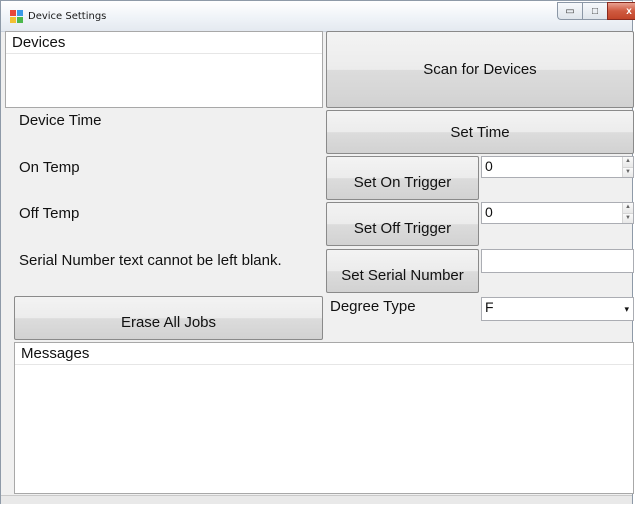 This screenshot has width=635, height=506. What do you see at coordinates (626, 309) in the screenshot?
I see `chevron-down-icon: ▾` at bounding box center [626, 309].